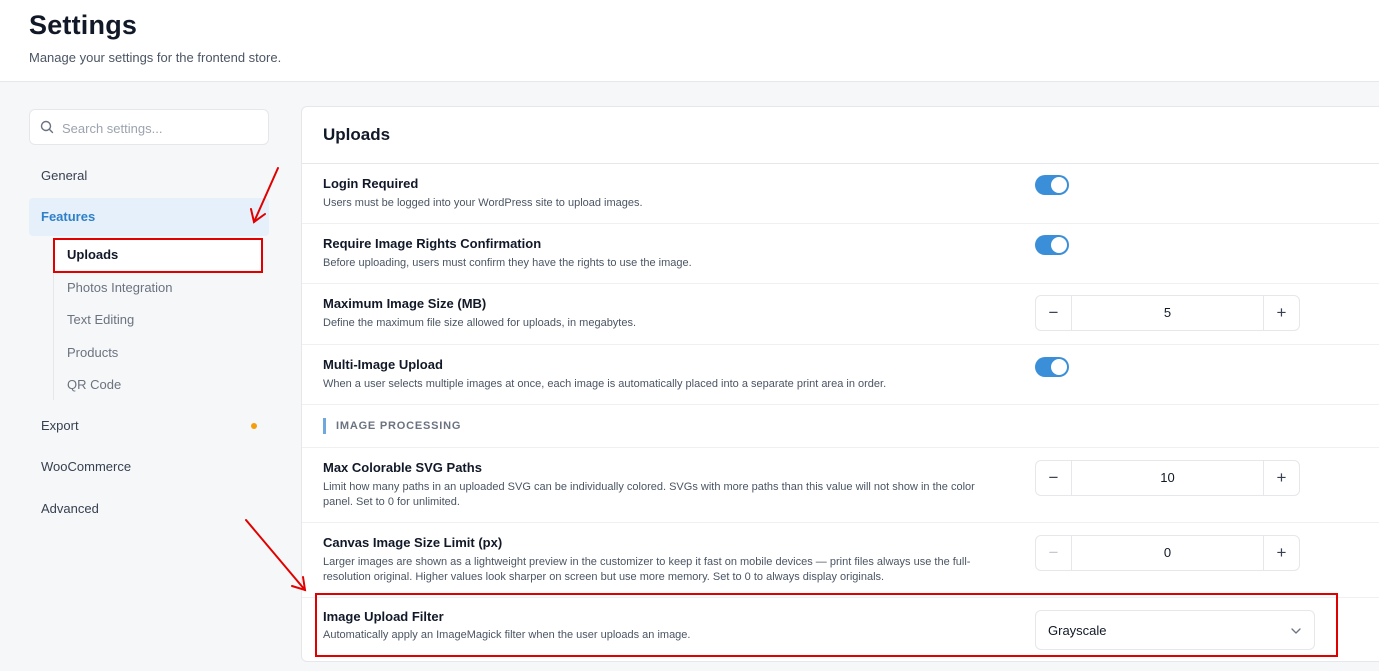  I want to click on annotation-arrow-uploads, so click(264, 195).